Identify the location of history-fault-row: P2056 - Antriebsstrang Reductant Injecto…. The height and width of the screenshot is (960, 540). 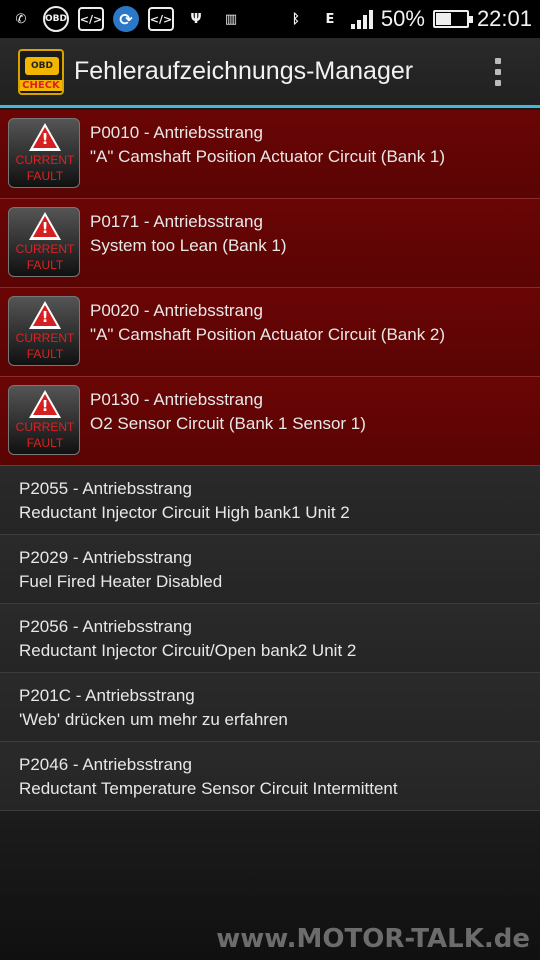
(270, 638).